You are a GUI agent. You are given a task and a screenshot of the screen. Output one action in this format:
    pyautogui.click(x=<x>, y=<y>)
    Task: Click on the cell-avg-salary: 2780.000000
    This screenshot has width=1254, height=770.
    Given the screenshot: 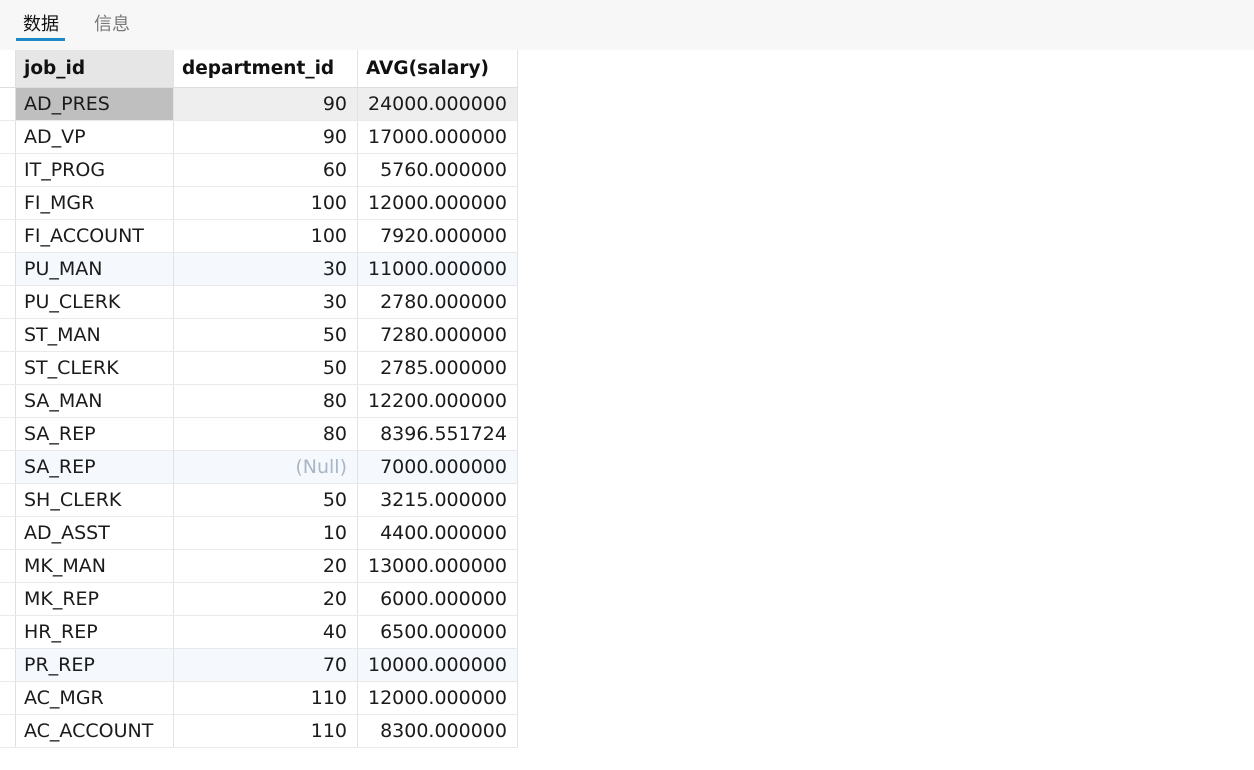 What is the action you would take?
    pyautogui.click(x=438, y=302)
    